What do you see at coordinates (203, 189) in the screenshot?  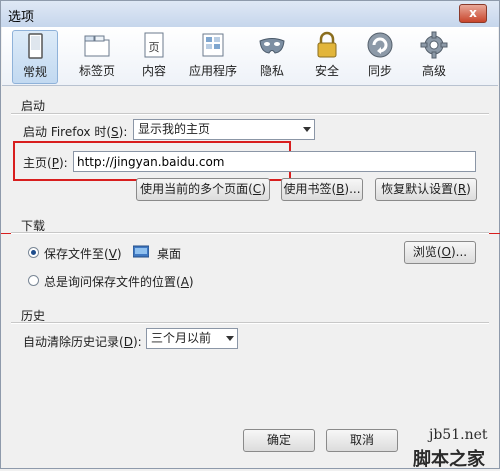 I see `use-current-pages-button: 使用当前的多个页面(C)` at bounding box center [203, 189].